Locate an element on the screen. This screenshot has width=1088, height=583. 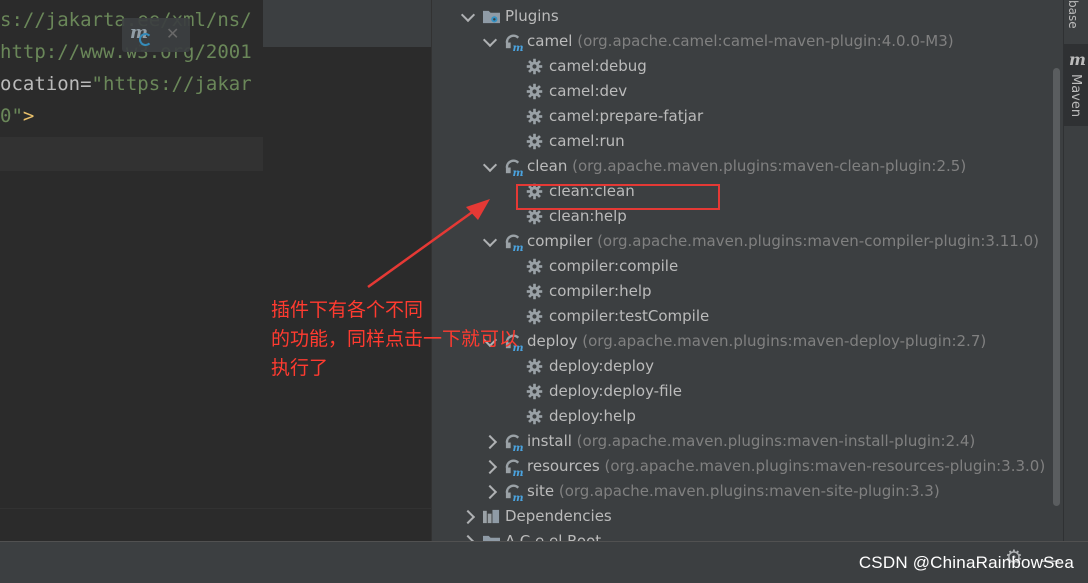
tree-node-label: camel:run is located at coordinates (587, 141).